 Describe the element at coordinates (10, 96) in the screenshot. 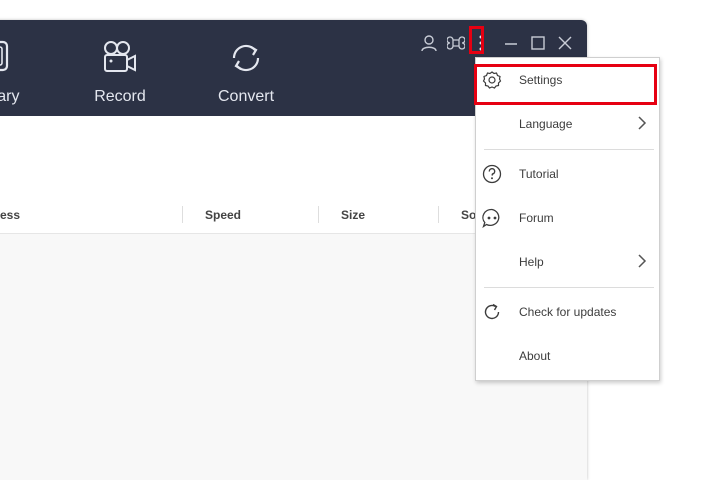

I see `nav-library-label: Library` at that location.